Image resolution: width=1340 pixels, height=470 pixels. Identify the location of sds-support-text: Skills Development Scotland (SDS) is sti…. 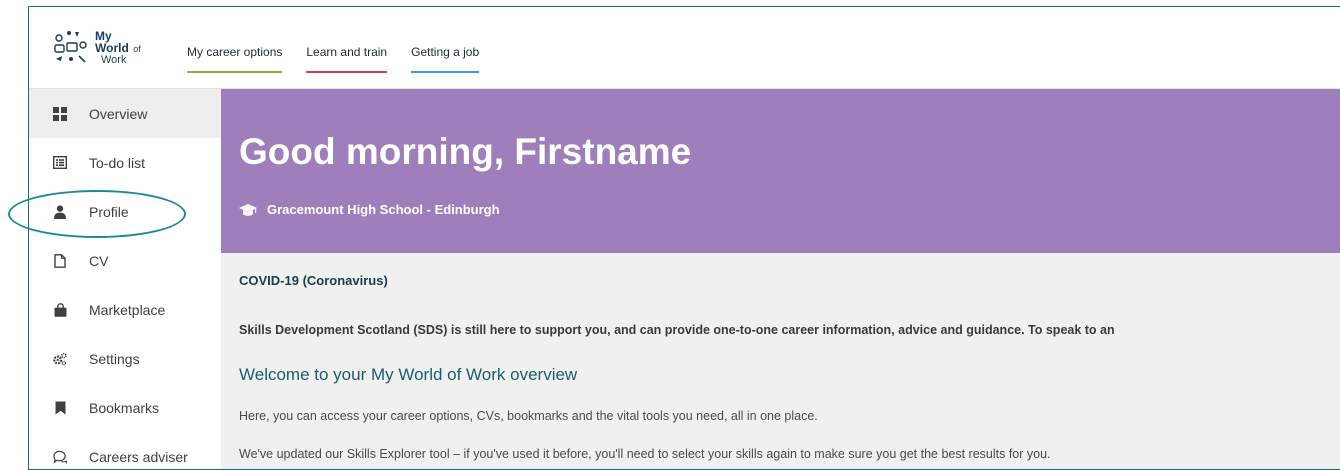
(677, 330).